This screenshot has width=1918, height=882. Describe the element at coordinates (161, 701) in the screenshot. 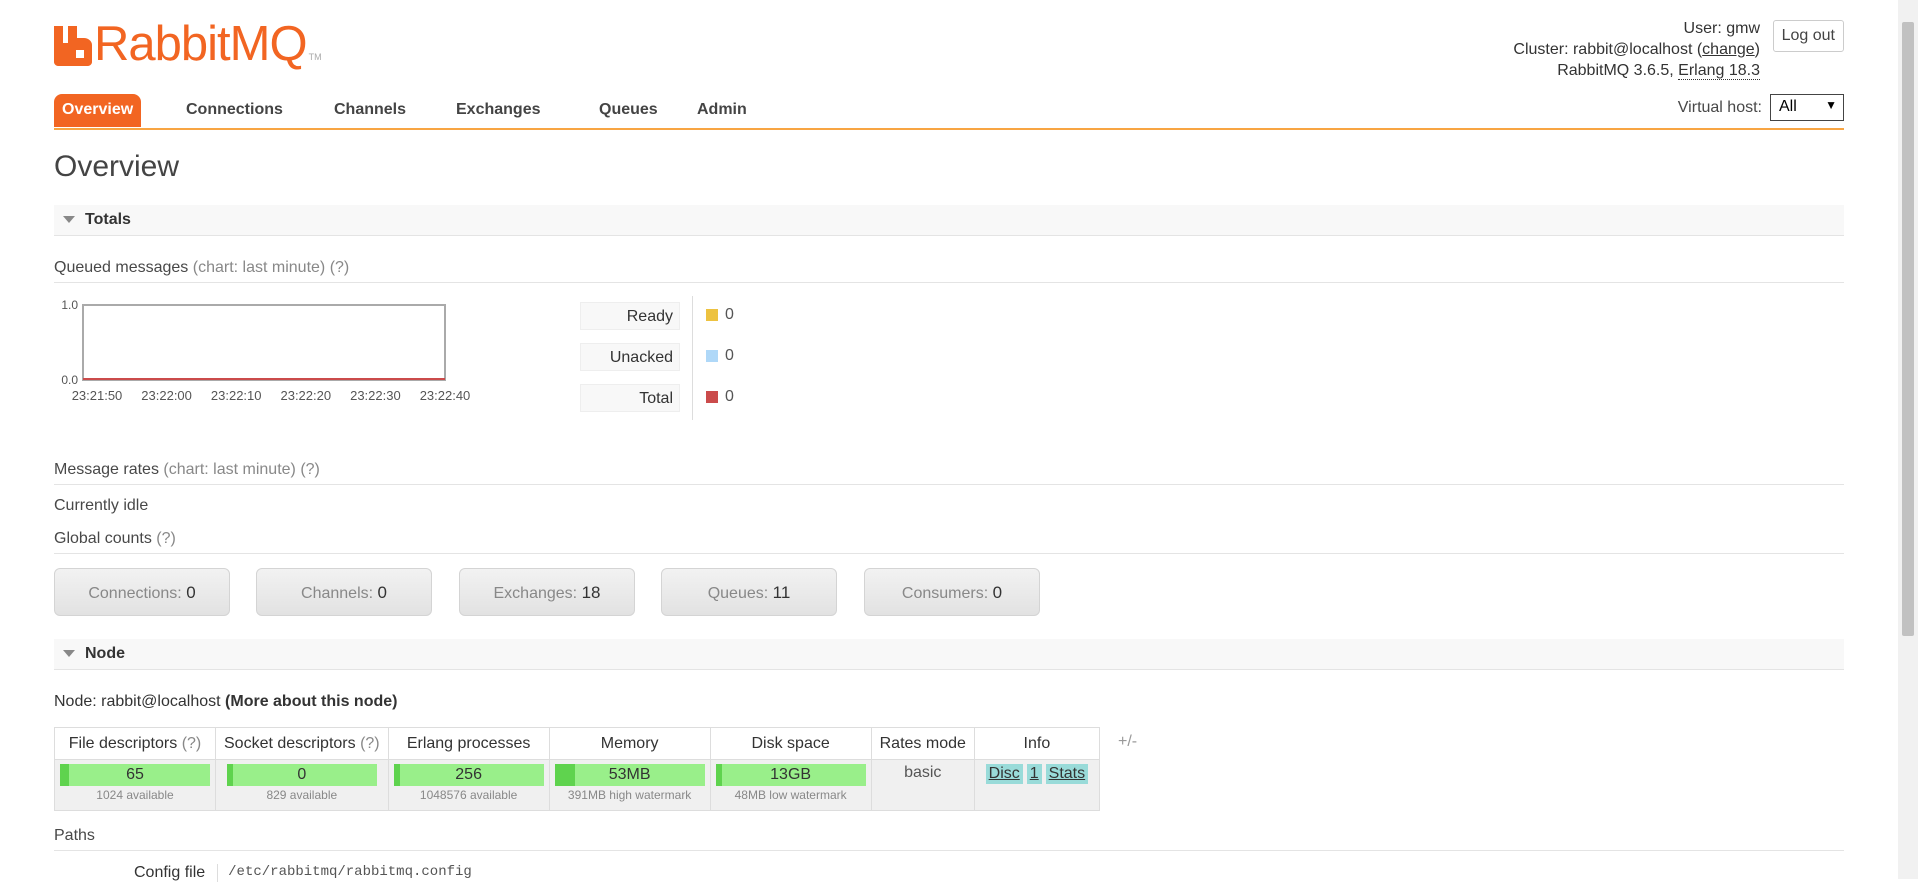

I see `node-name: rabbit@localhost` at that location.